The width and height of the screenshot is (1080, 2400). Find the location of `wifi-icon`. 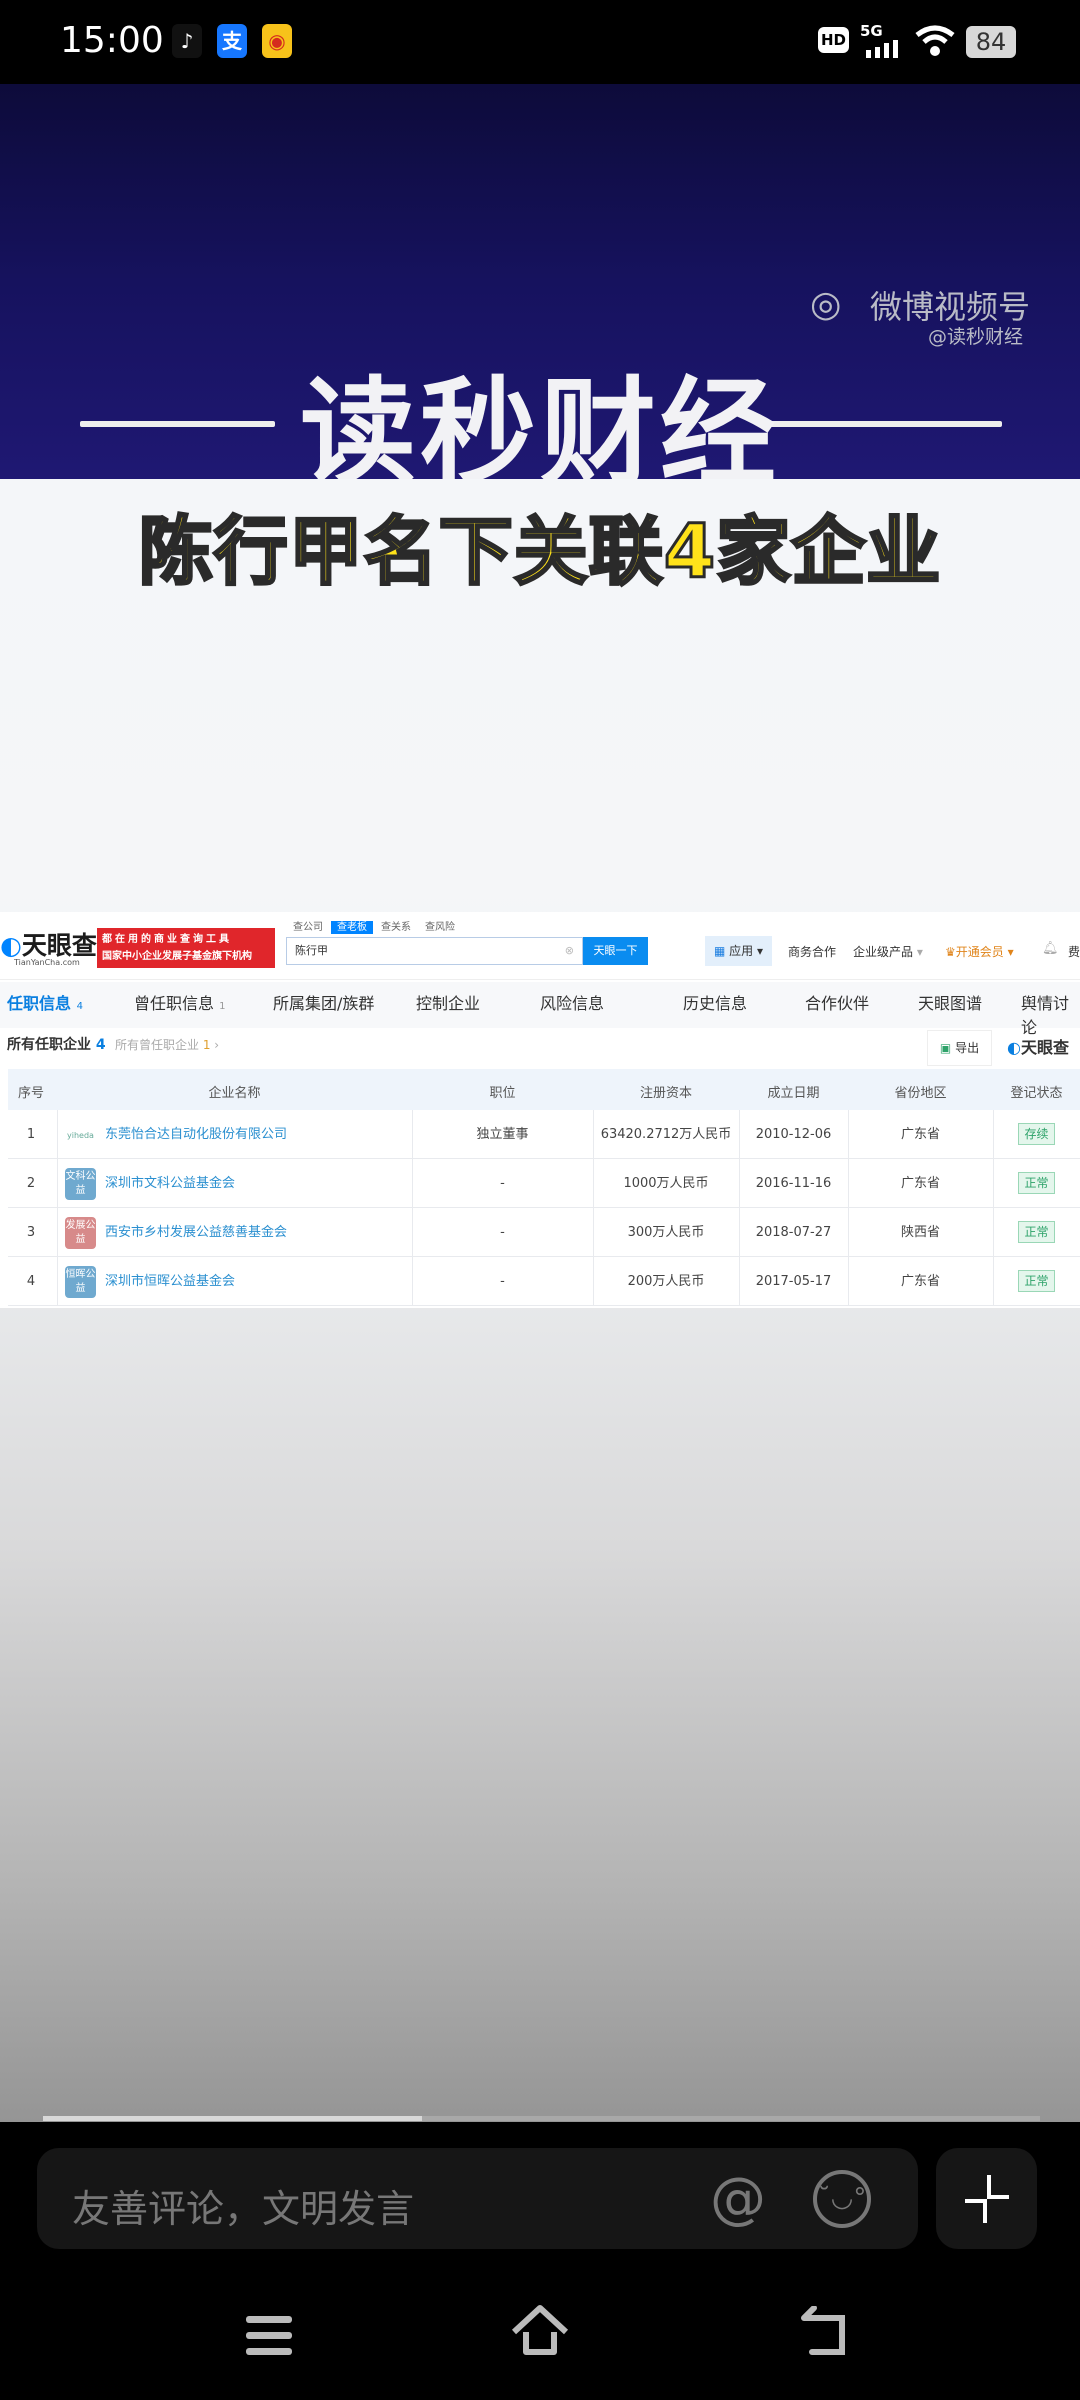

wifi-icon is located at coordinates (935, 43).